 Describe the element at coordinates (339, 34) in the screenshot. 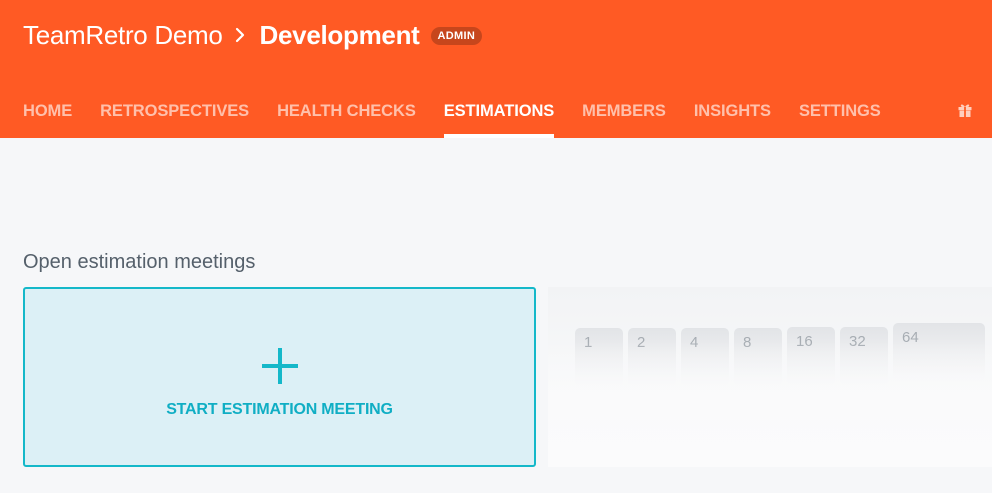

I see `breadcrumb-team-name: Development` at that location.